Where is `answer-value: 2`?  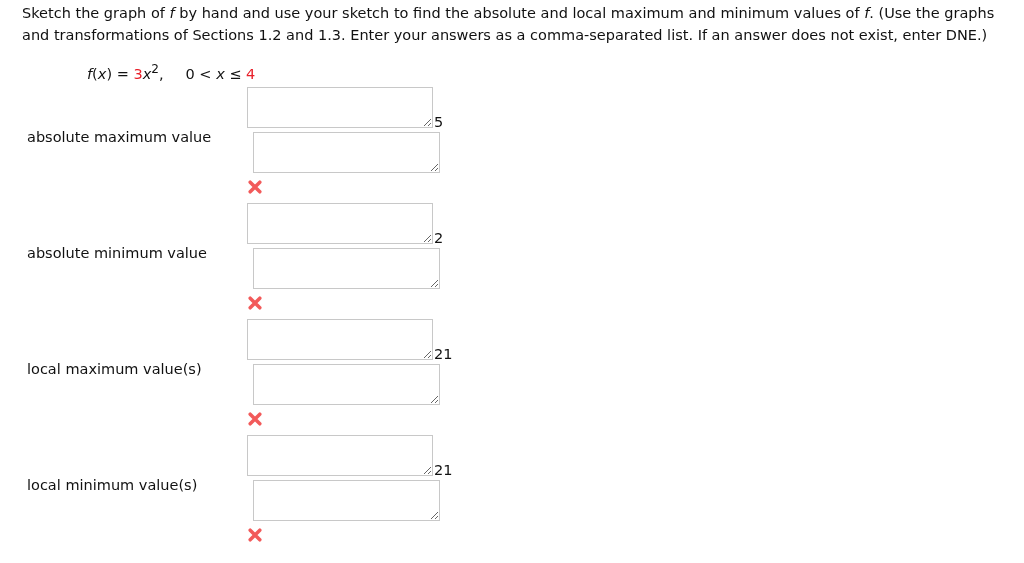
answer-value: 2 is located at coordinates (439, 238).